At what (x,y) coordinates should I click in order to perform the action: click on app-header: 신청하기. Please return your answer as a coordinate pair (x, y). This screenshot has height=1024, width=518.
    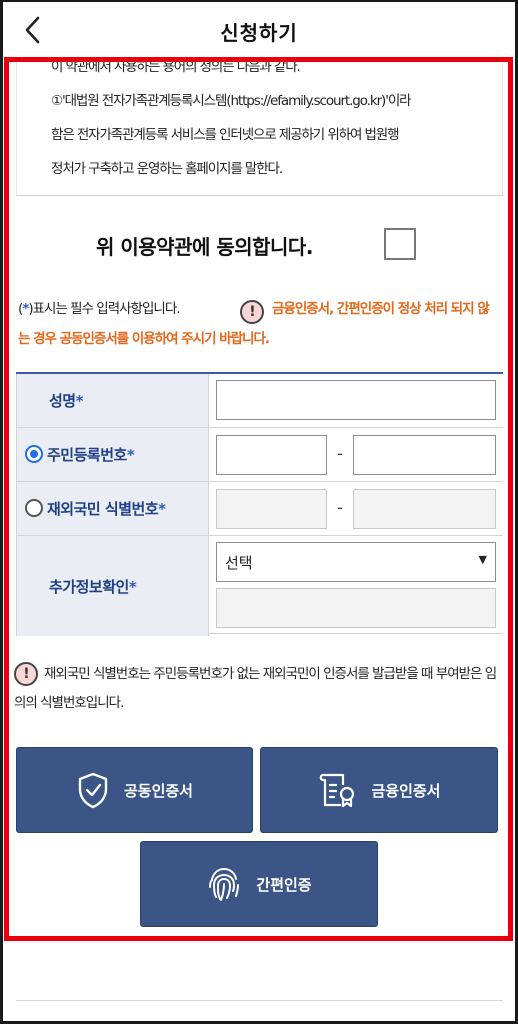
    Looking at the image, I should click on (259, 29).